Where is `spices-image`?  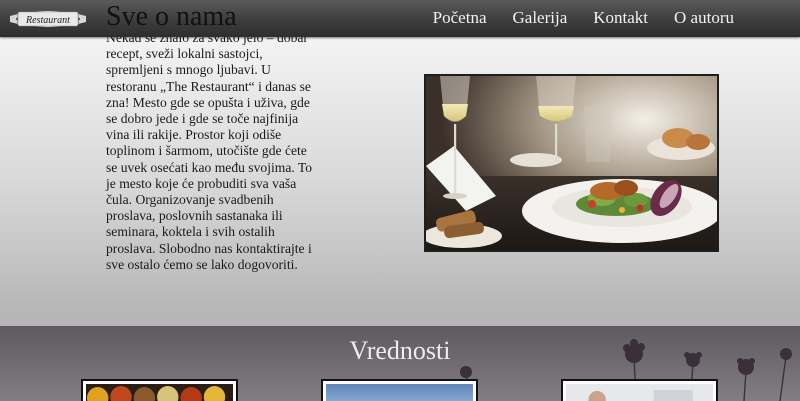
spices-image is located at coordinates (159, 392).